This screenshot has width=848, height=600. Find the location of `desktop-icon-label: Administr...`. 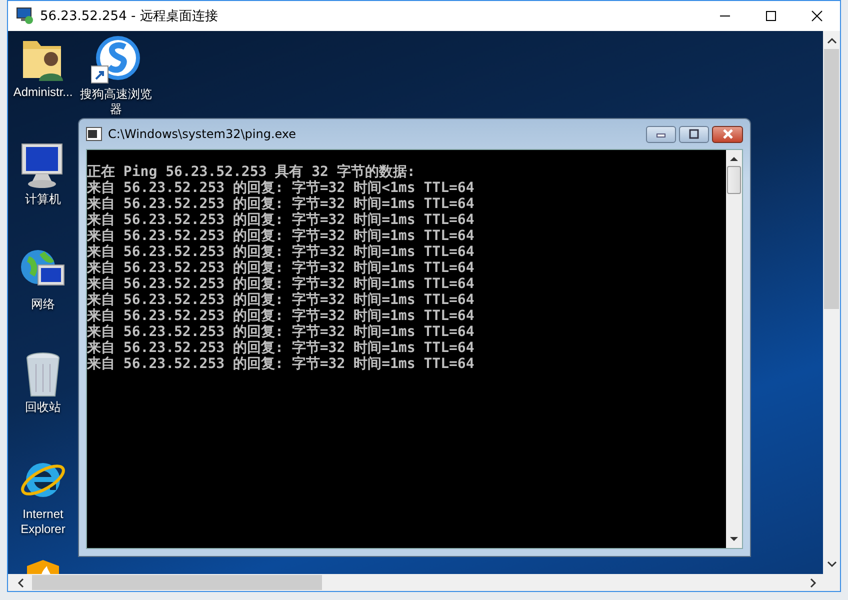

desktop-icon-label: Administr... is located at coordinates (43, 92).